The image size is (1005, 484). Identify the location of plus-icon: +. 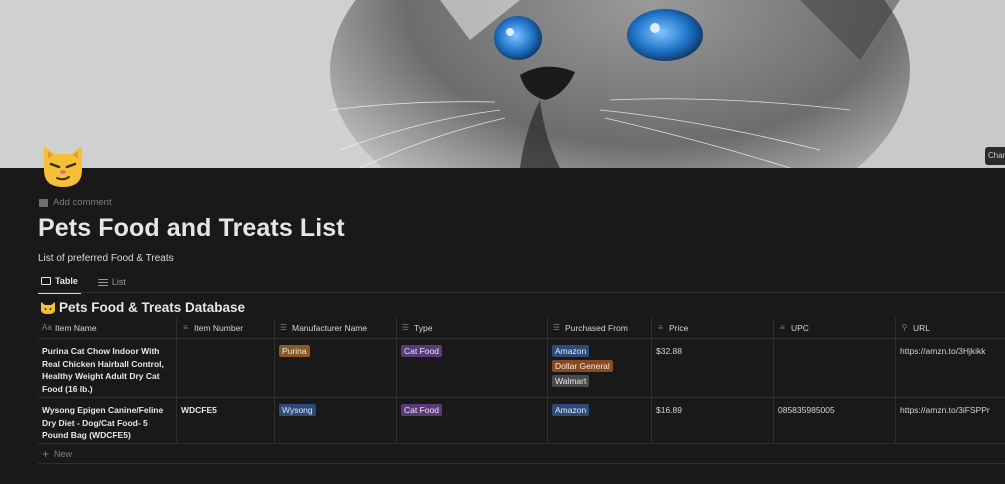
(46, 453).